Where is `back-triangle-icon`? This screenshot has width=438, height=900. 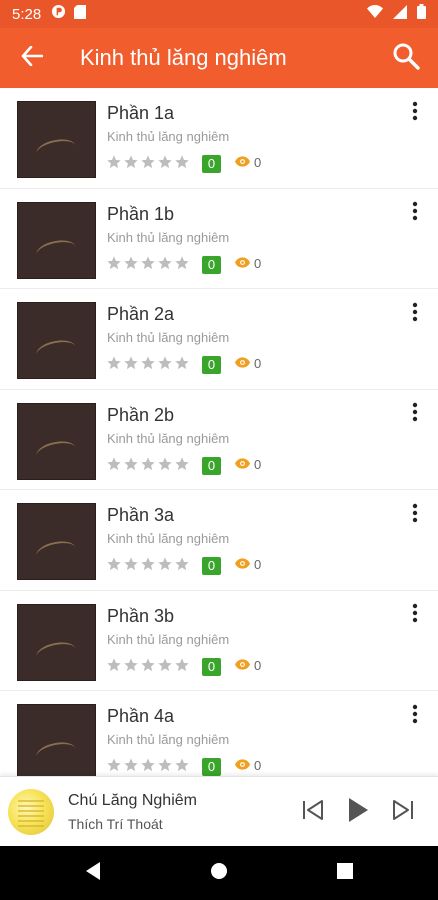
back-triangle-icon is located at coordinates (93, 873).